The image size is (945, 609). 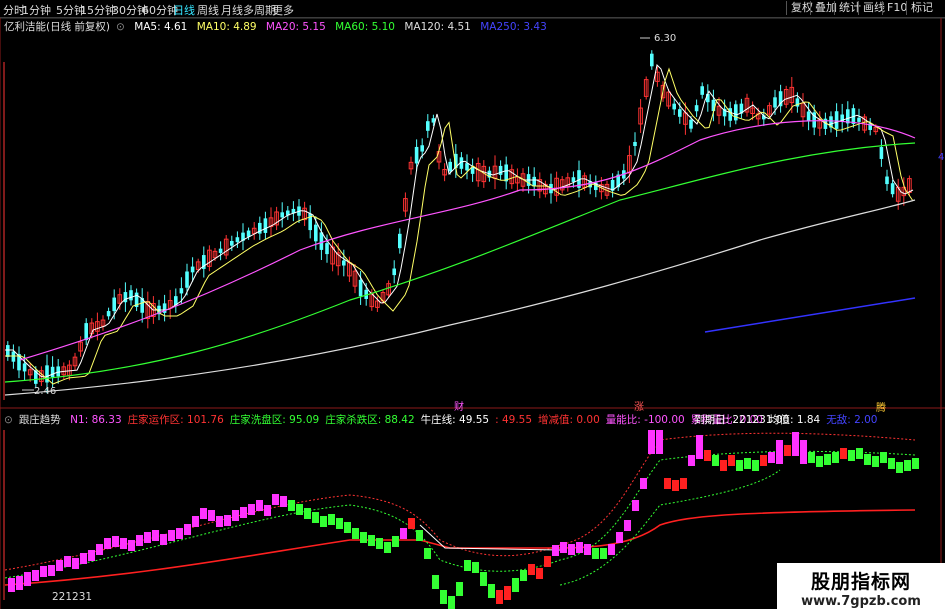 I want to click on kill-zone-value: 庄家杀跌区: 88.42, so click(x=370, y=420).